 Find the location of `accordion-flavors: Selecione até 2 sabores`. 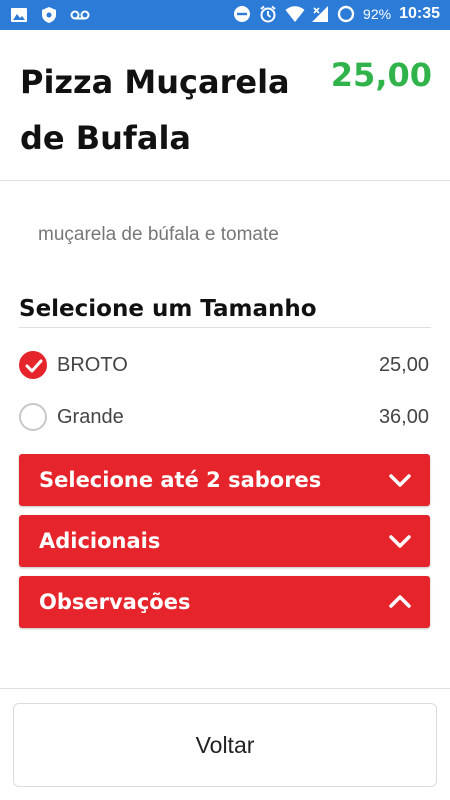

accordion-flavors: Selecione até 2 sabores is located at coordinates (224, 480).